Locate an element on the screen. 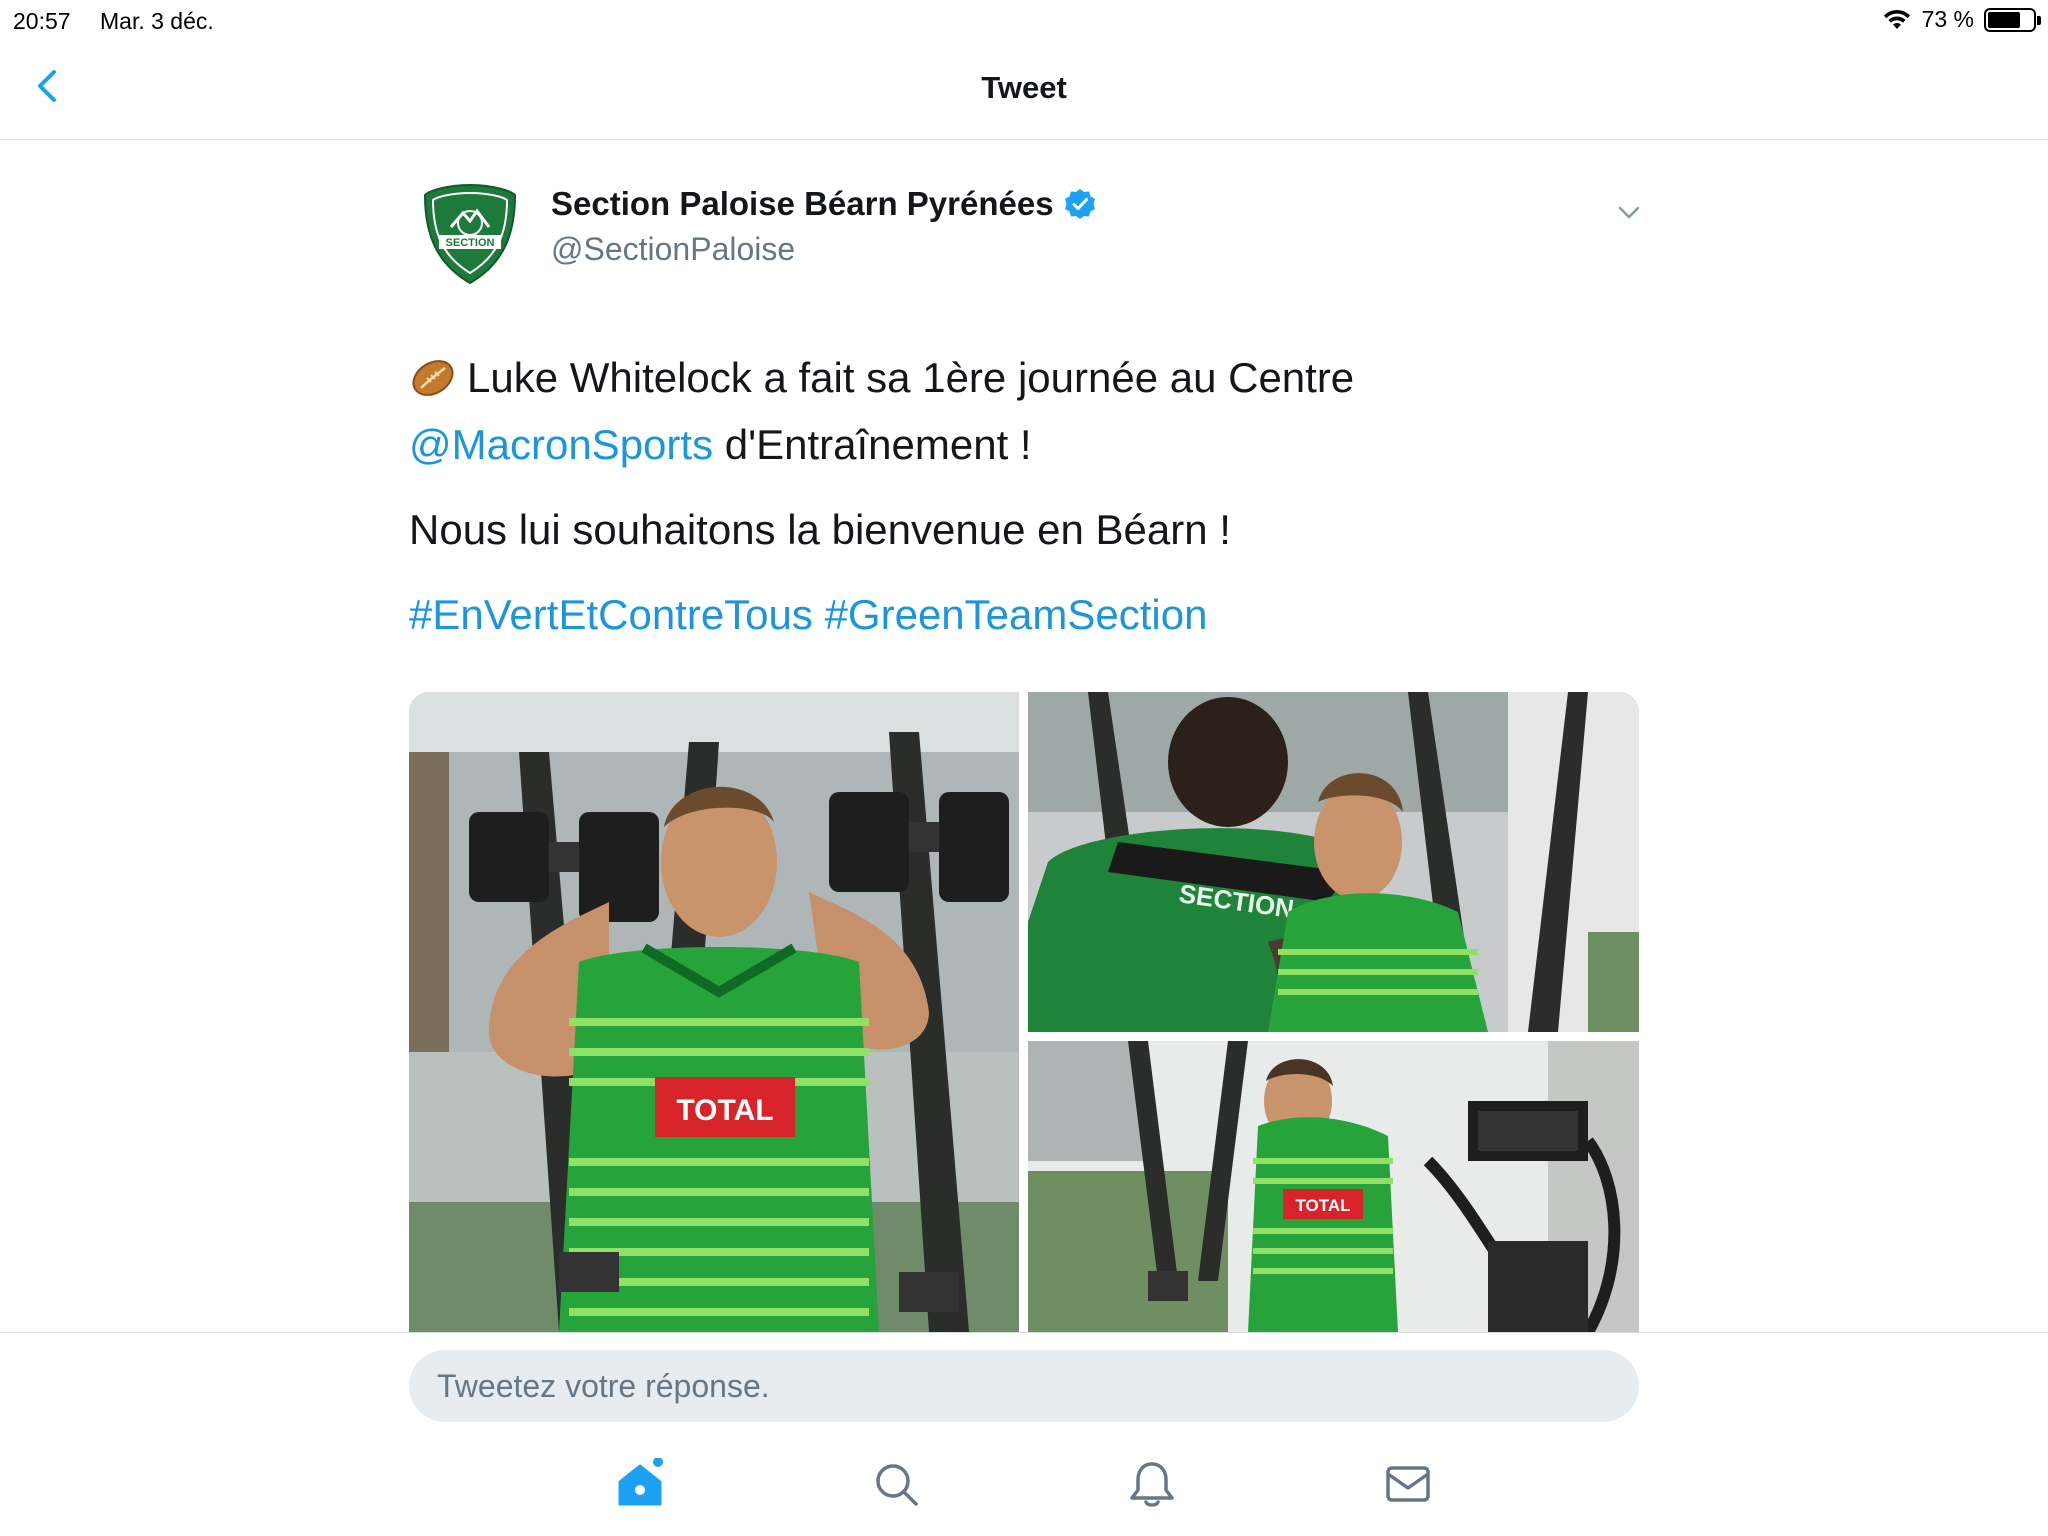 The width and height of the screenshot is (2048, 1536). avatar: SECTION is located at coordinates (470, 234).